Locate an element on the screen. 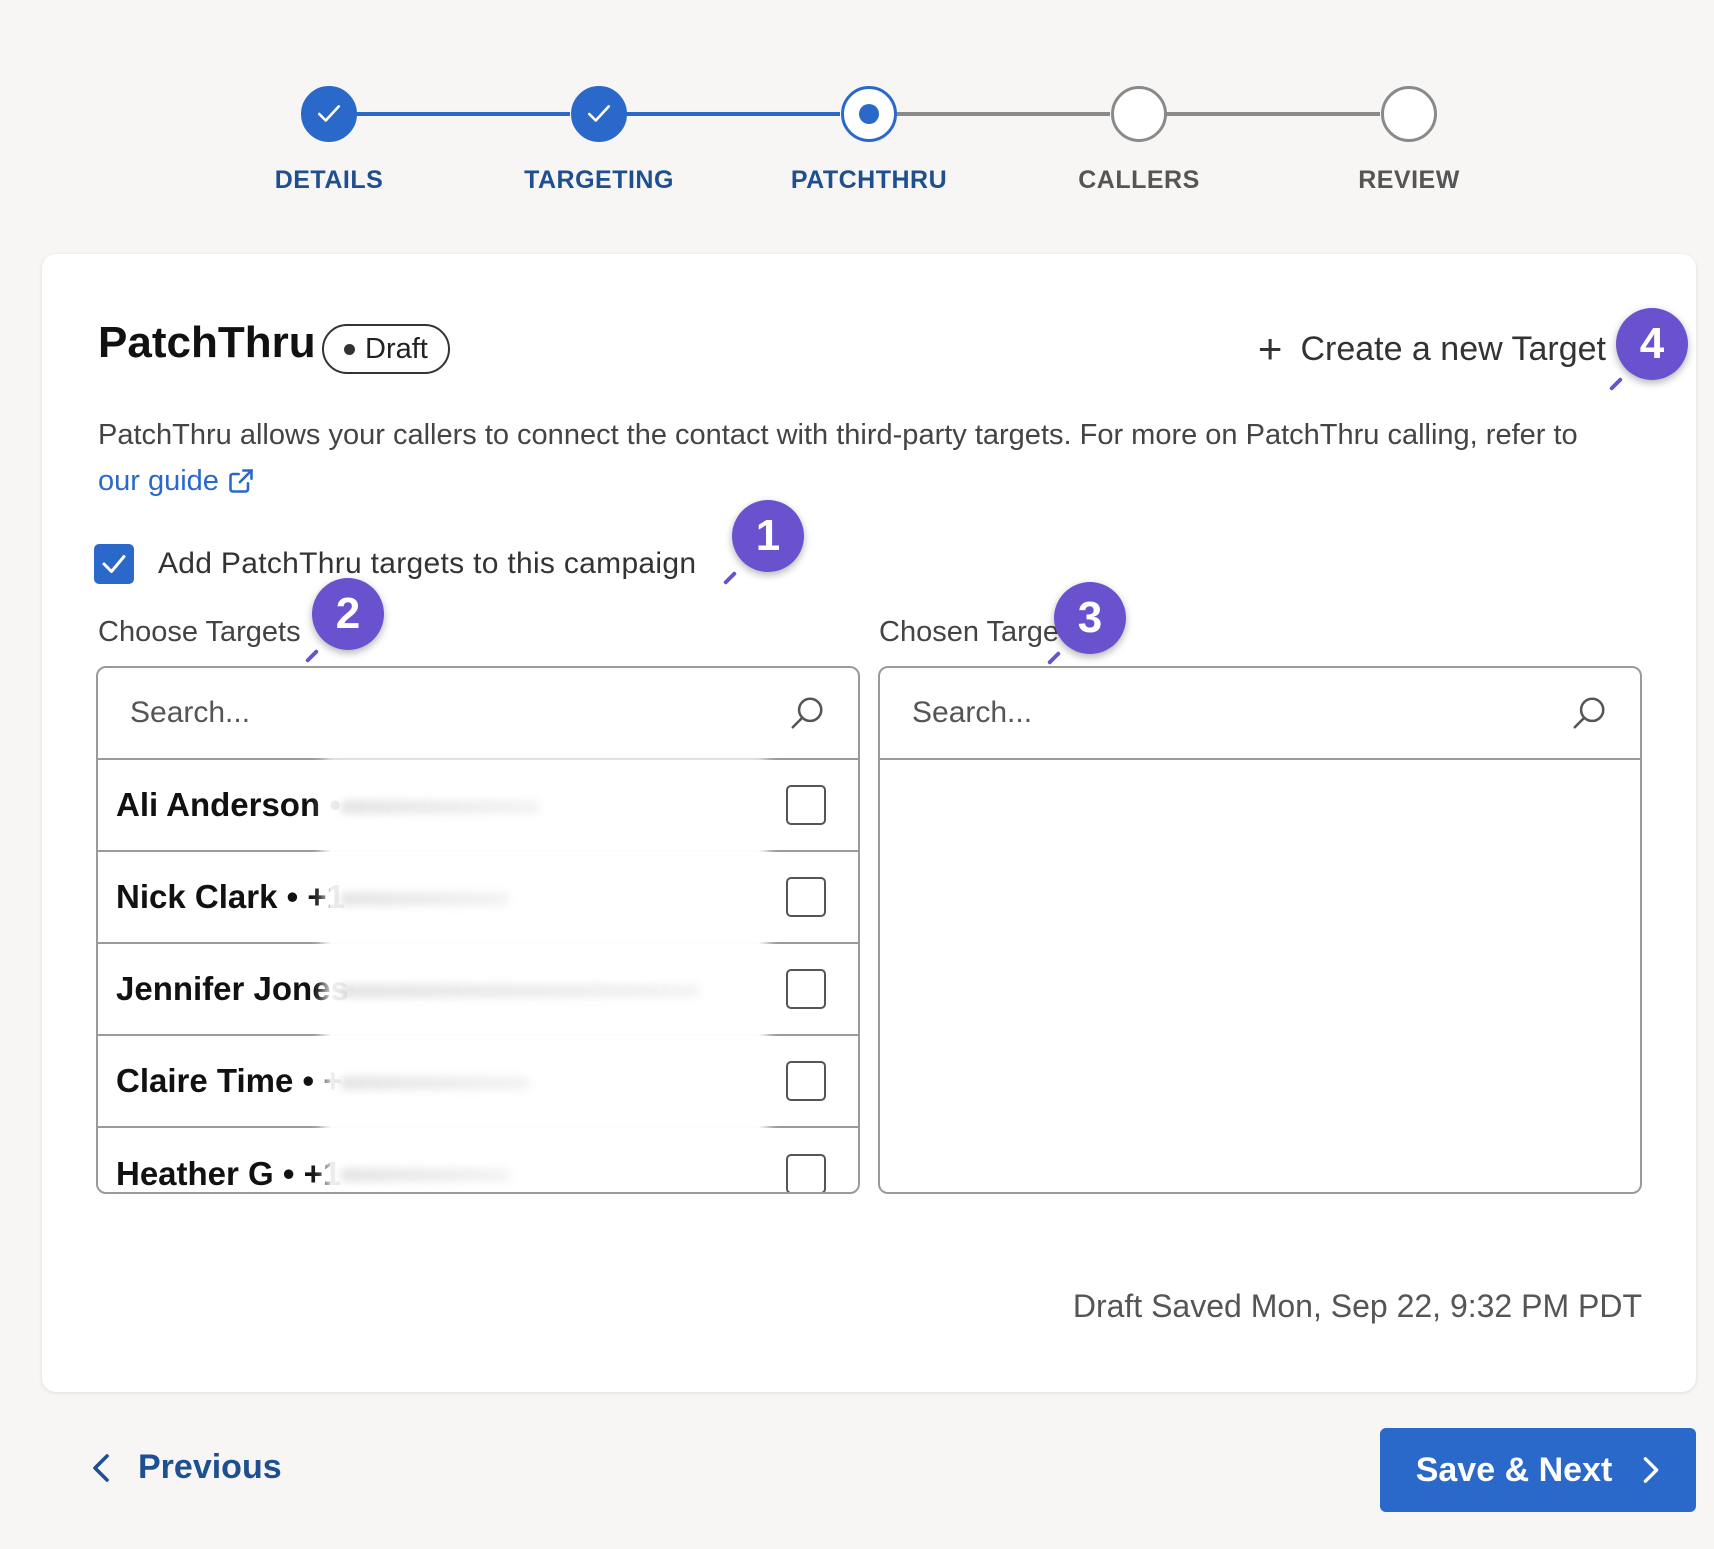  annotation-badge-2: 2 is located at coordinates (348, 614).